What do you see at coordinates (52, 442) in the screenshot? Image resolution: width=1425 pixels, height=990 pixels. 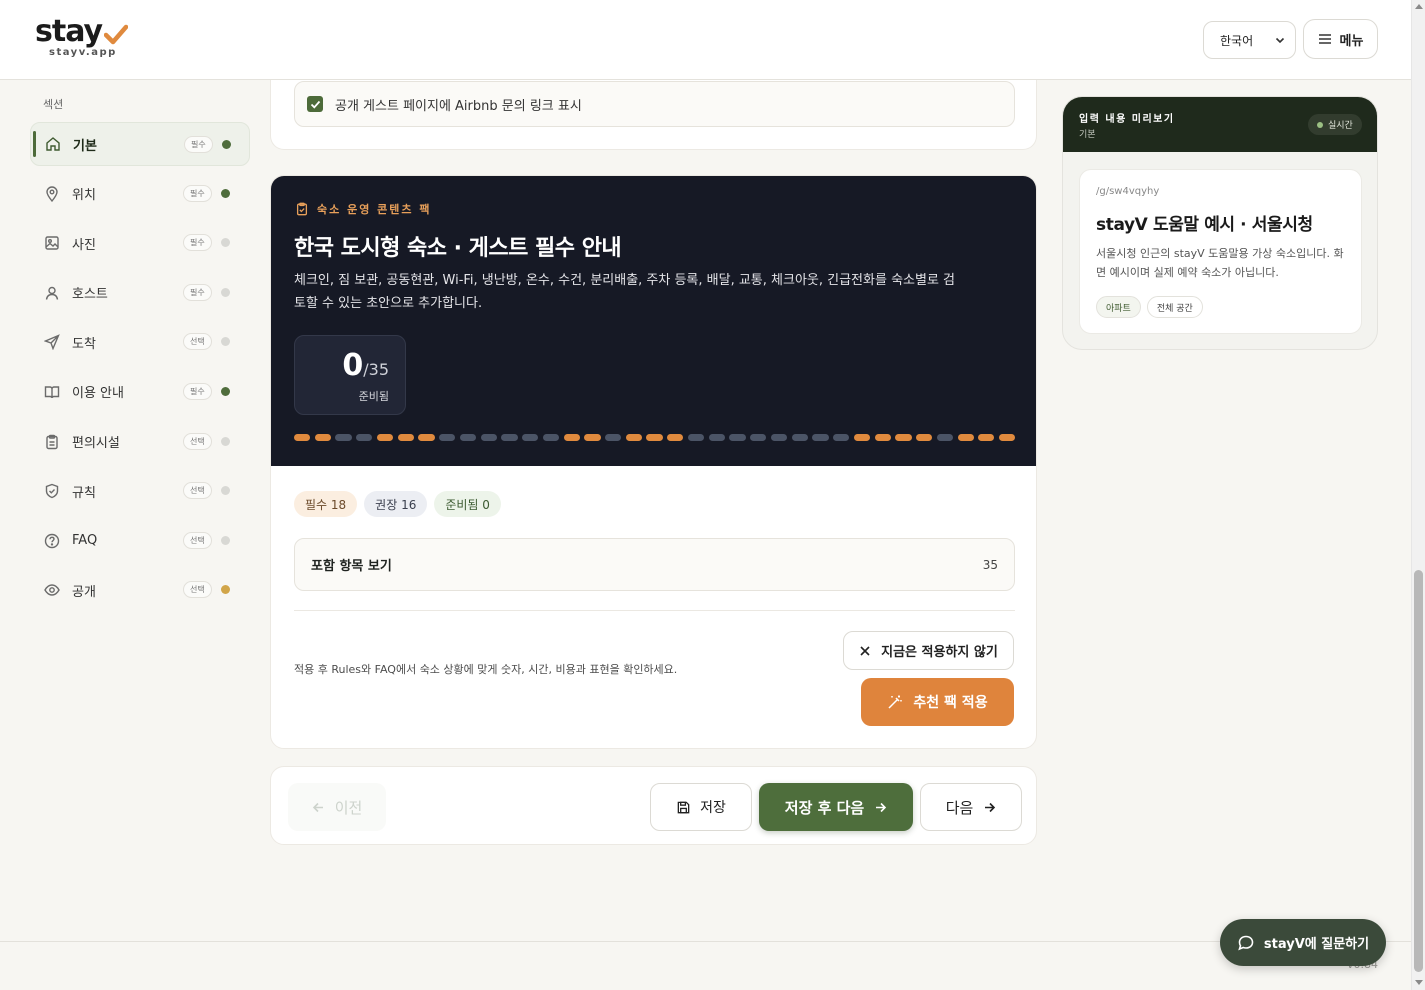 I see `clipboard-icon` at bounding box center [52, 442].